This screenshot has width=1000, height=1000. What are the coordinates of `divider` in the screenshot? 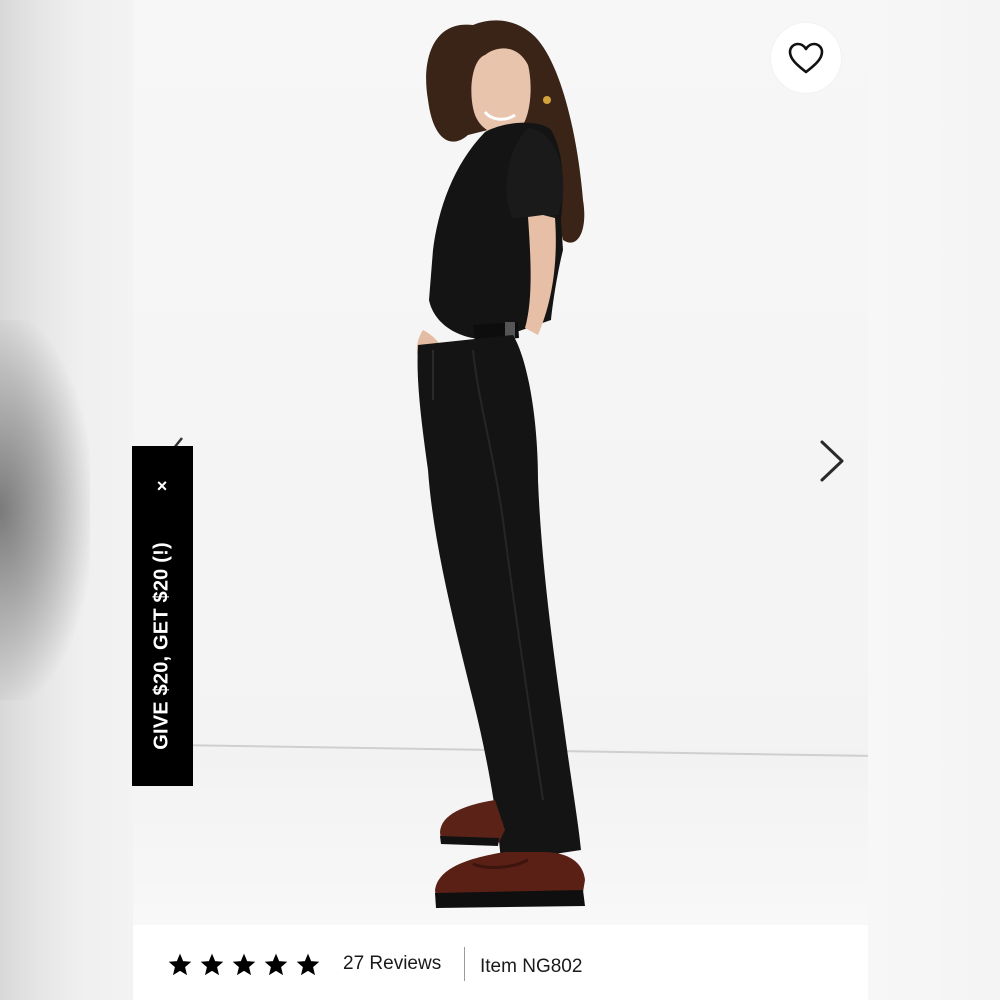 It's located at (464, 964).